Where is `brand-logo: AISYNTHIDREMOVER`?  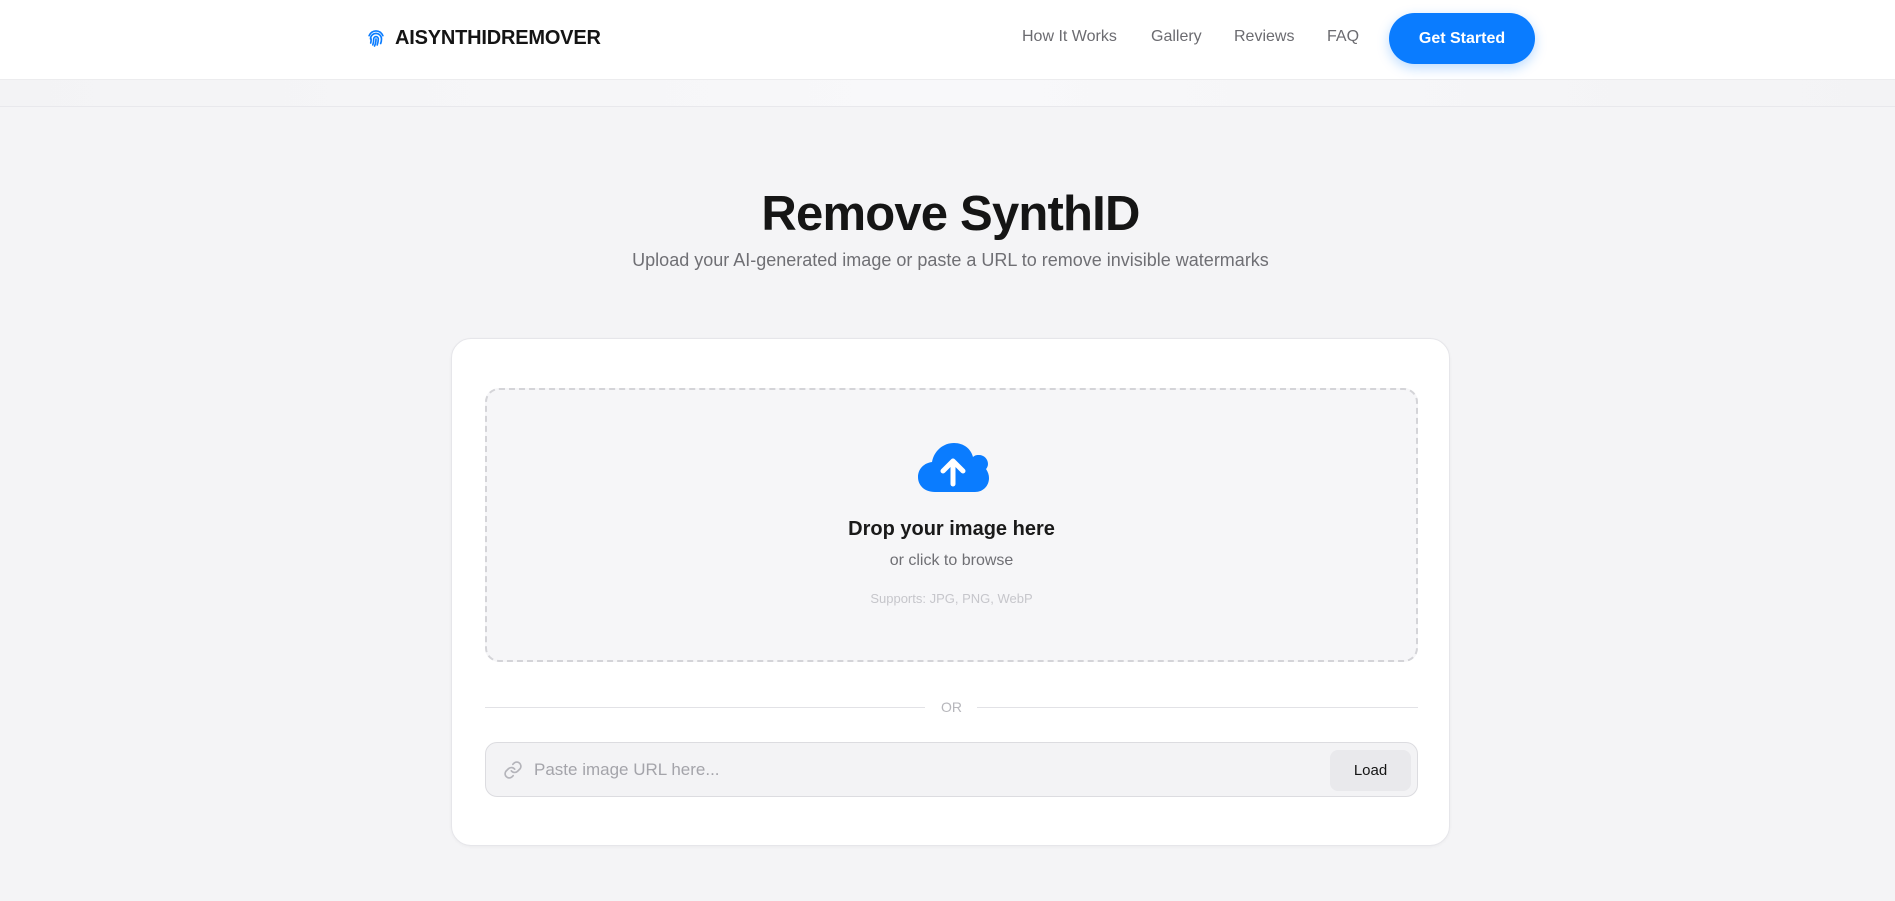
brand-logo: AISYNTHIDREMOVER is located at coordinates (483, 38).